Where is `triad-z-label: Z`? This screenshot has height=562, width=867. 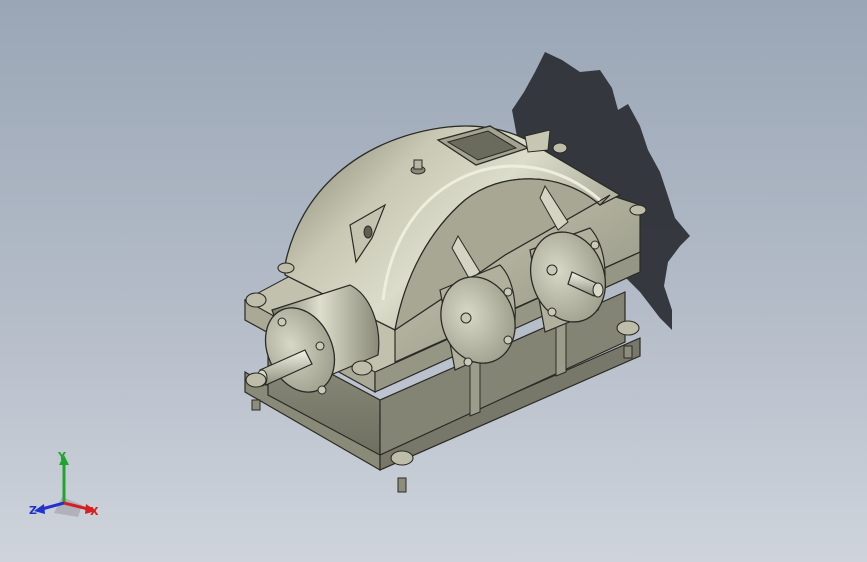
triad-z-label: Z is located at coordinates (33, 510).